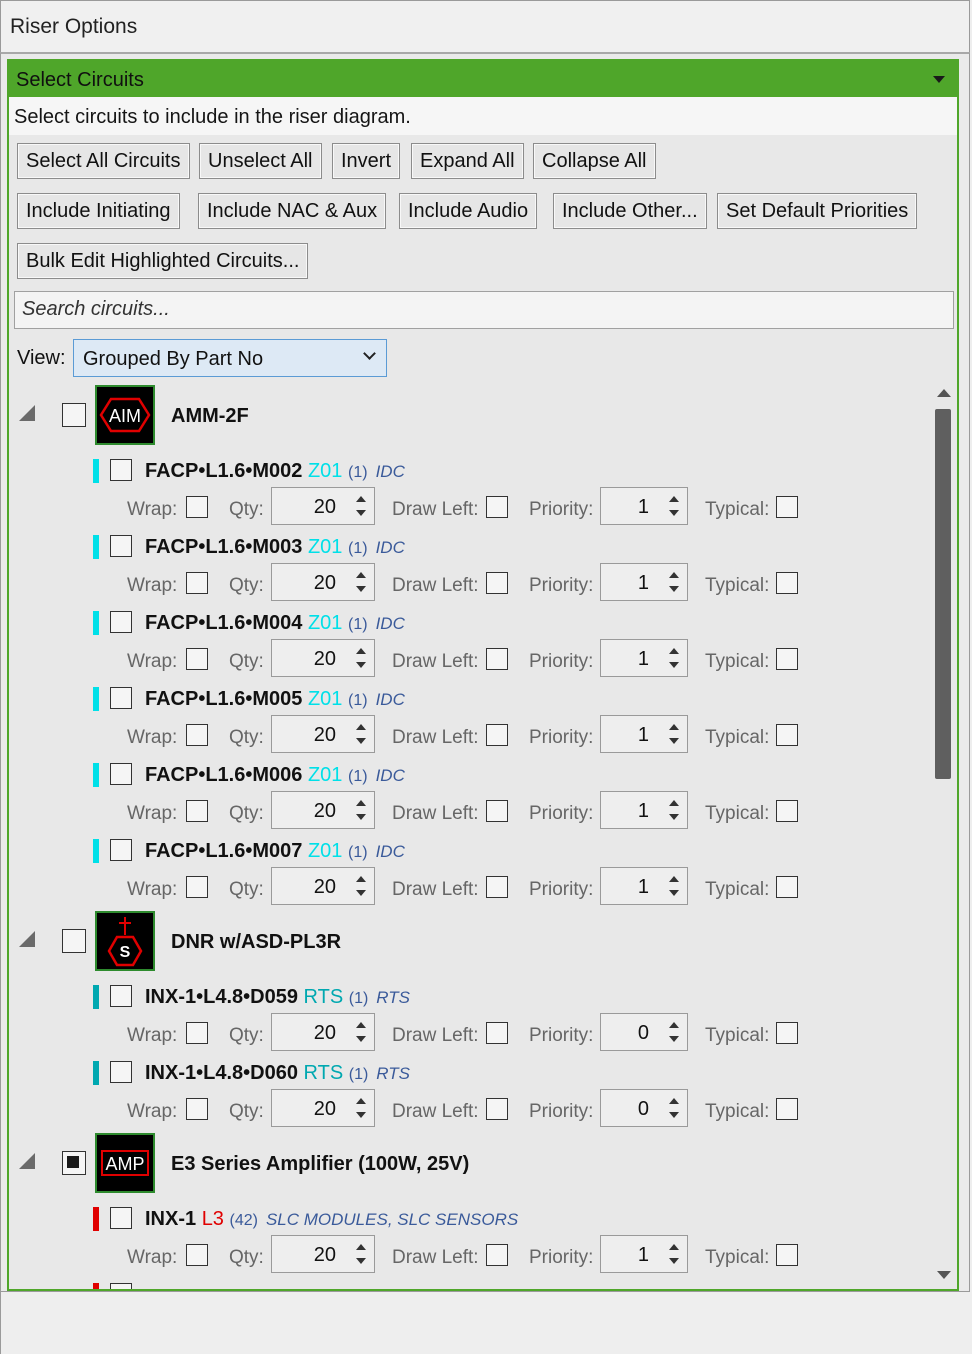 The width and height of the screenshot is (972, 1354). What do you see at coordinates (366, 161) in the screenshot?
I see `invert-button: Invert` at bounding box center [366, 161].